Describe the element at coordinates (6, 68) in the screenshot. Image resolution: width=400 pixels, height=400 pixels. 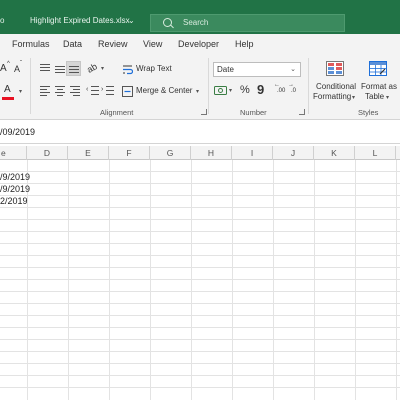
I see `grow-font-button: A ^` at that location.